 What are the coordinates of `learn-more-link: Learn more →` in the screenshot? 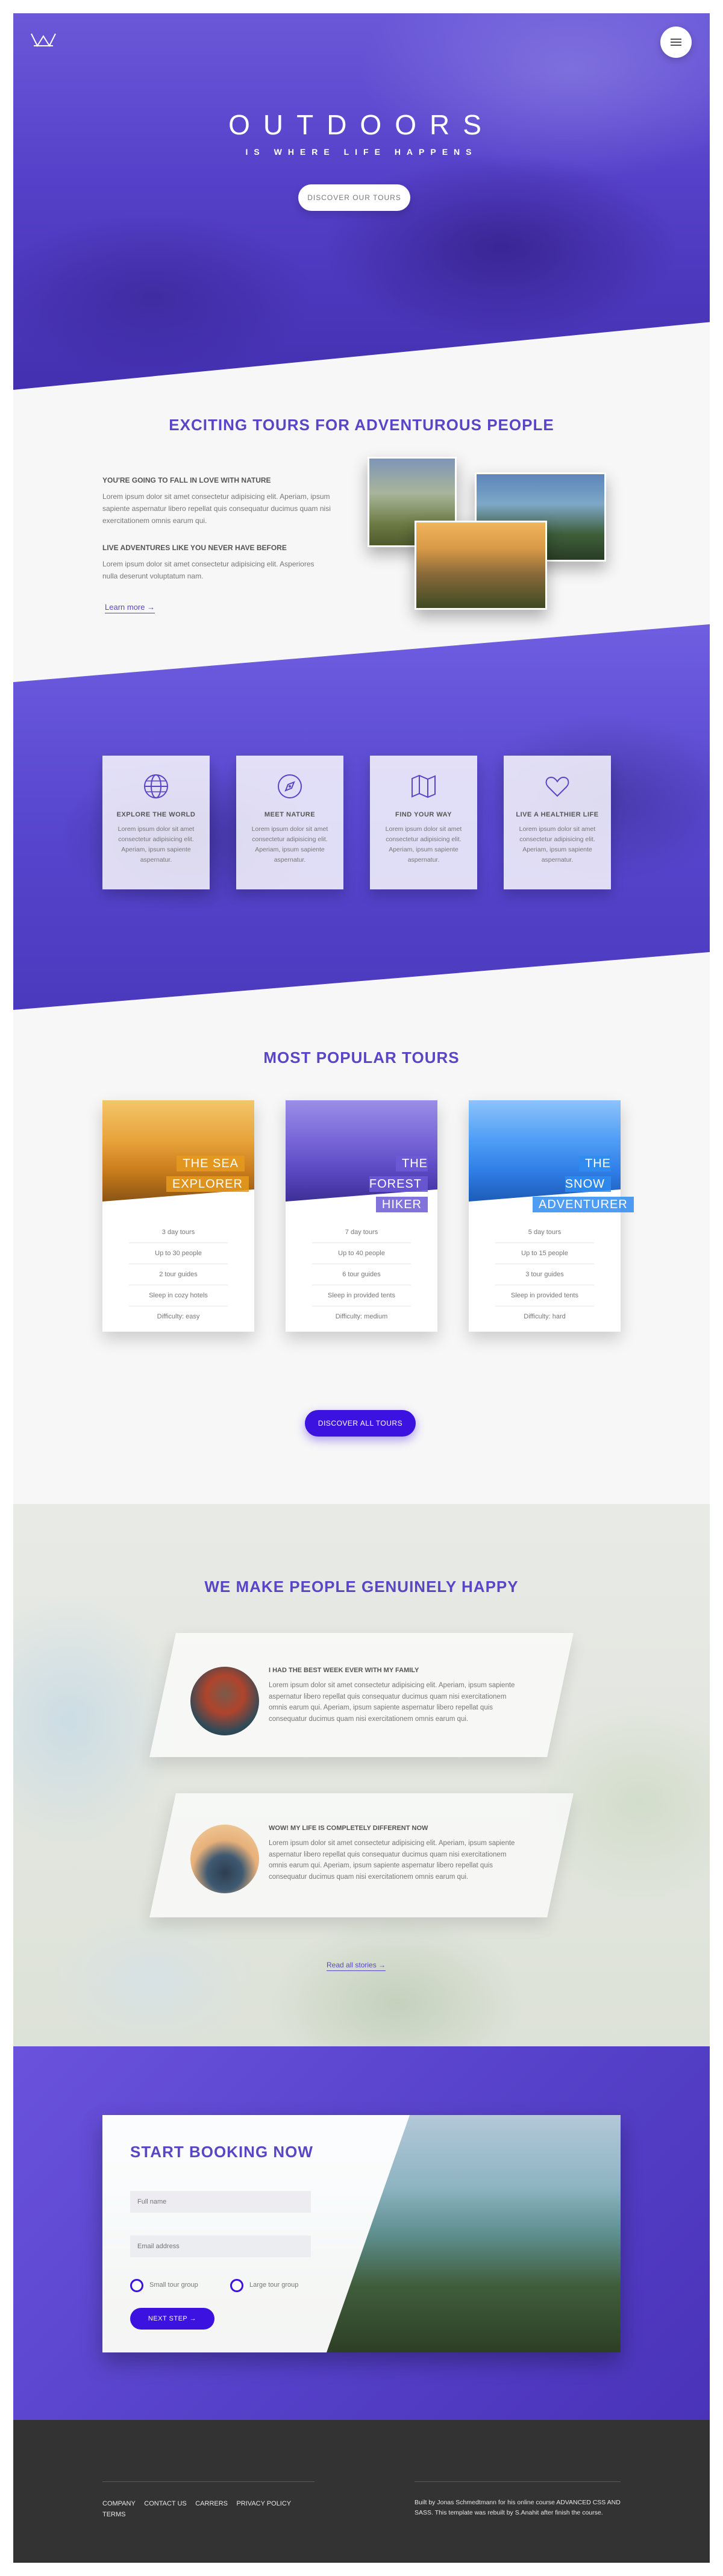 It's located at (130, 608).